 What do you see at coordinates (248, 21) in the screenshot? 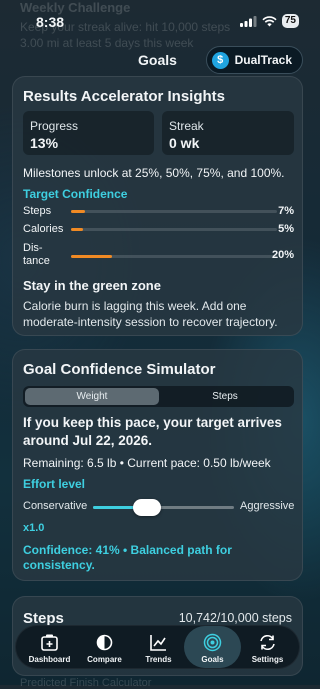
I see `signal-icon` at bounding box center [248, 21].